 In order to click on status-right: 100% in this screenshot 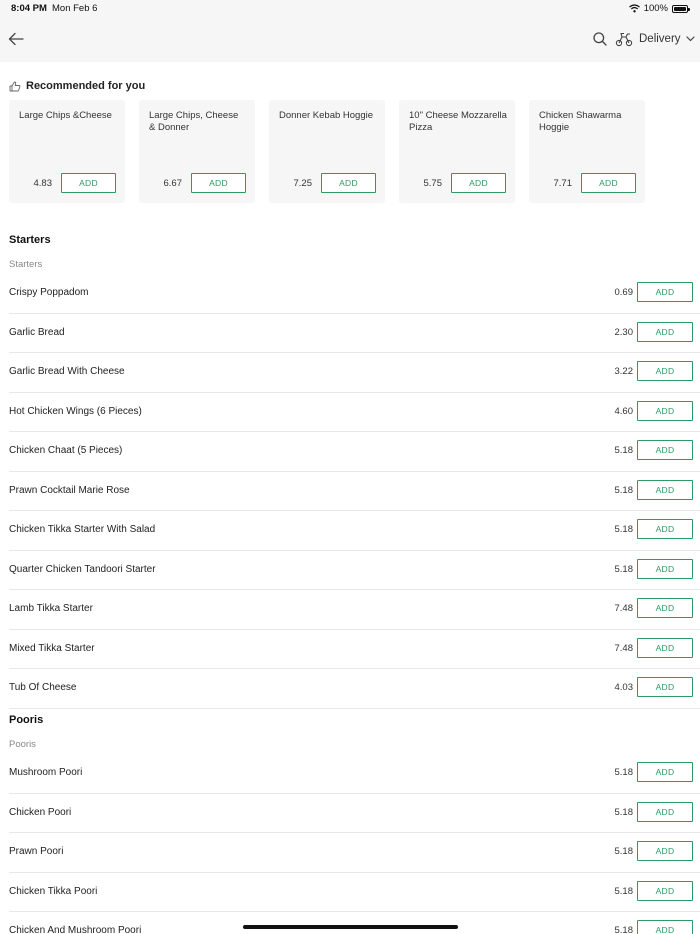, I will do `click(659, 8)`.